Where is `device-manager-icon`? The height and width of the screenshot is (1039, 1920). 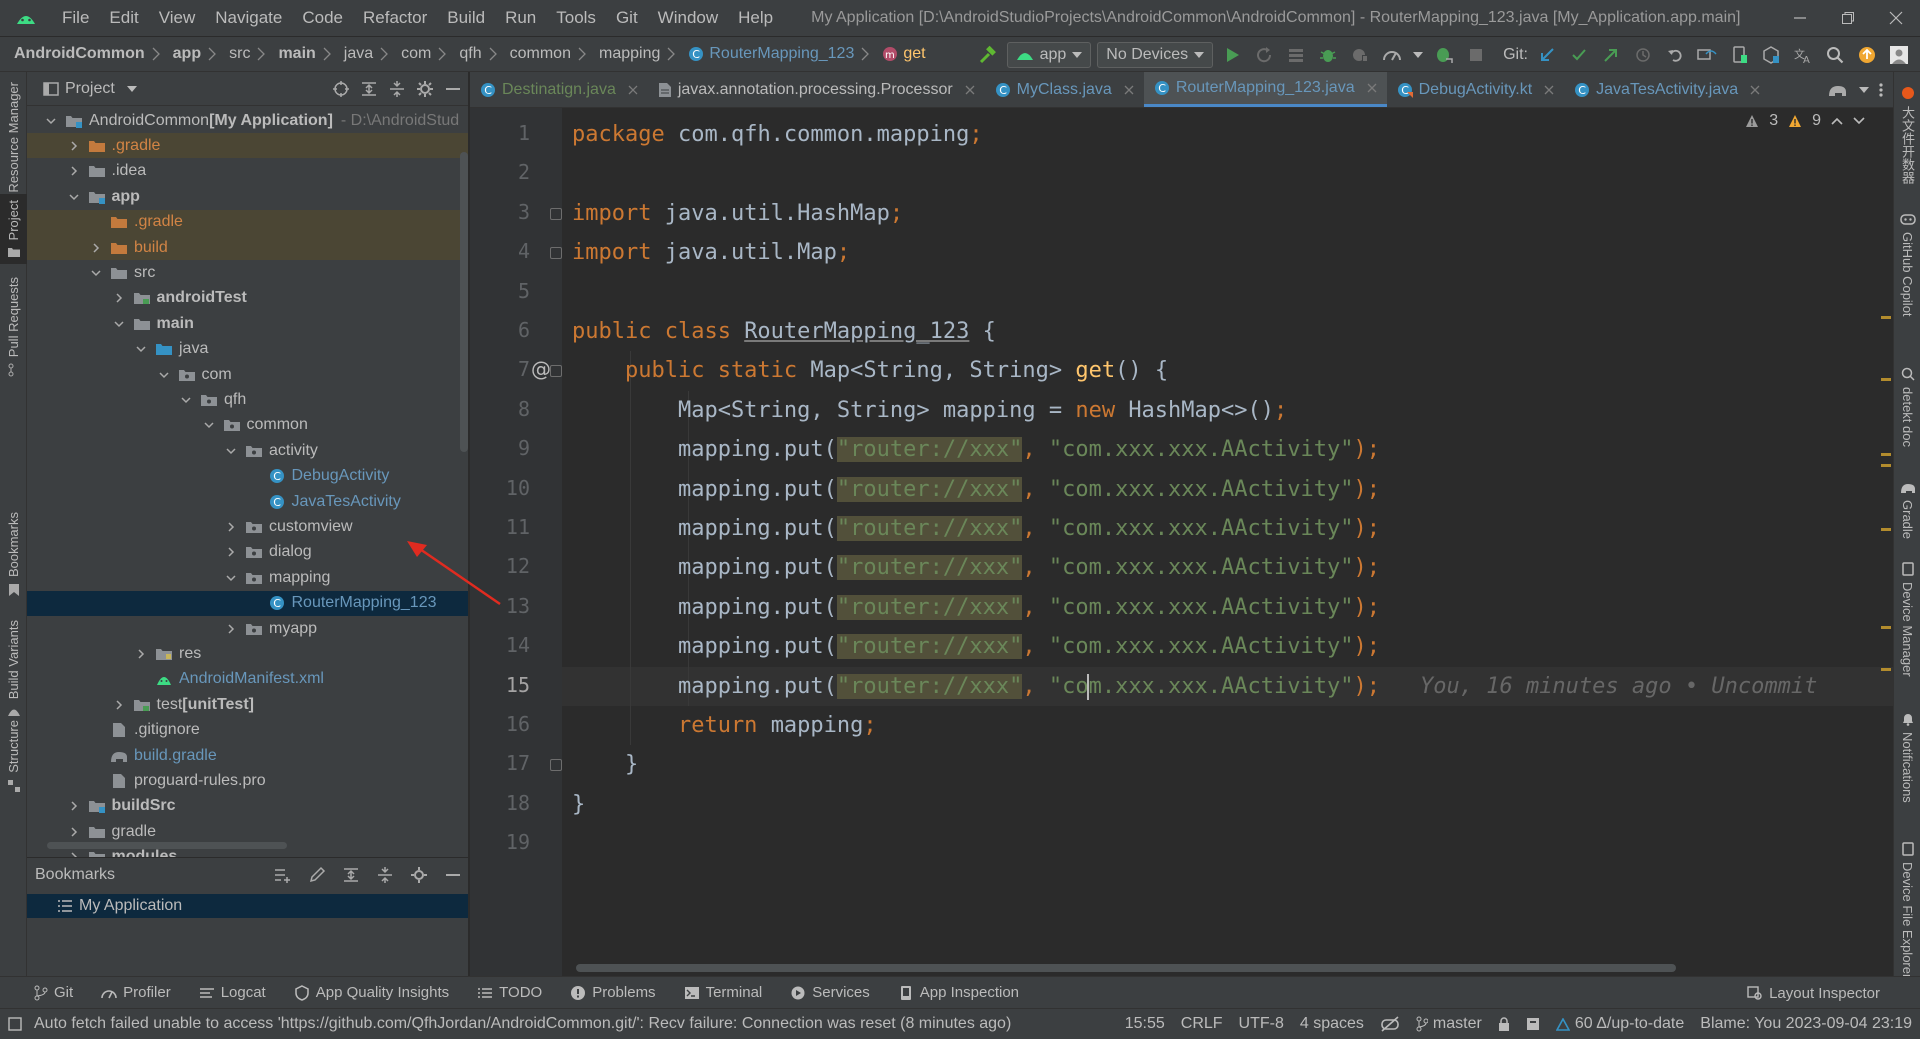
device-manager-icon is located at coordinates (1739, 55).